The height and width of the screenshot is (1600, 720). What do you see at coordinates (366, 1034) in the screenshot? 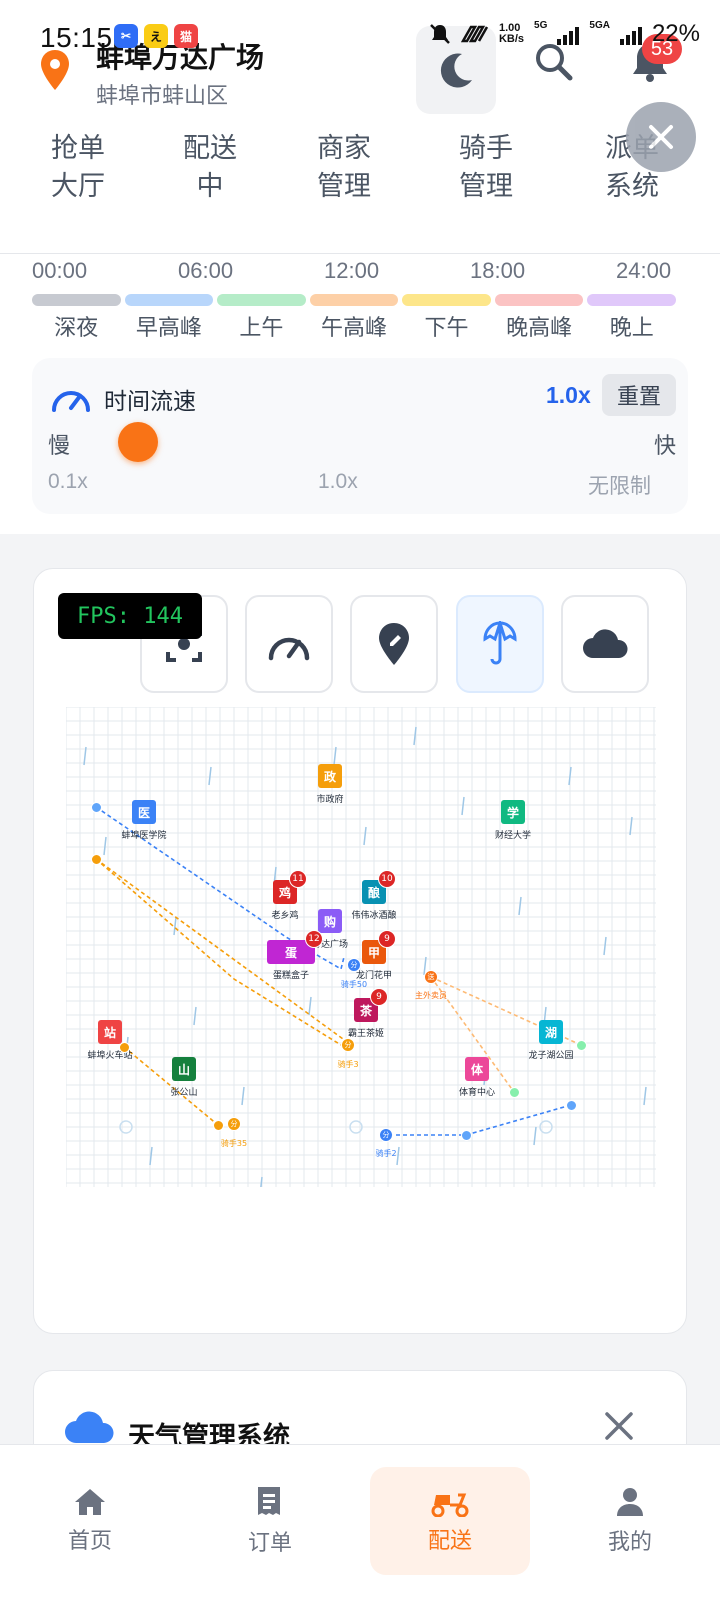
I see `poi-name: 霸王茶姬` at bounding box center [366, 1034].